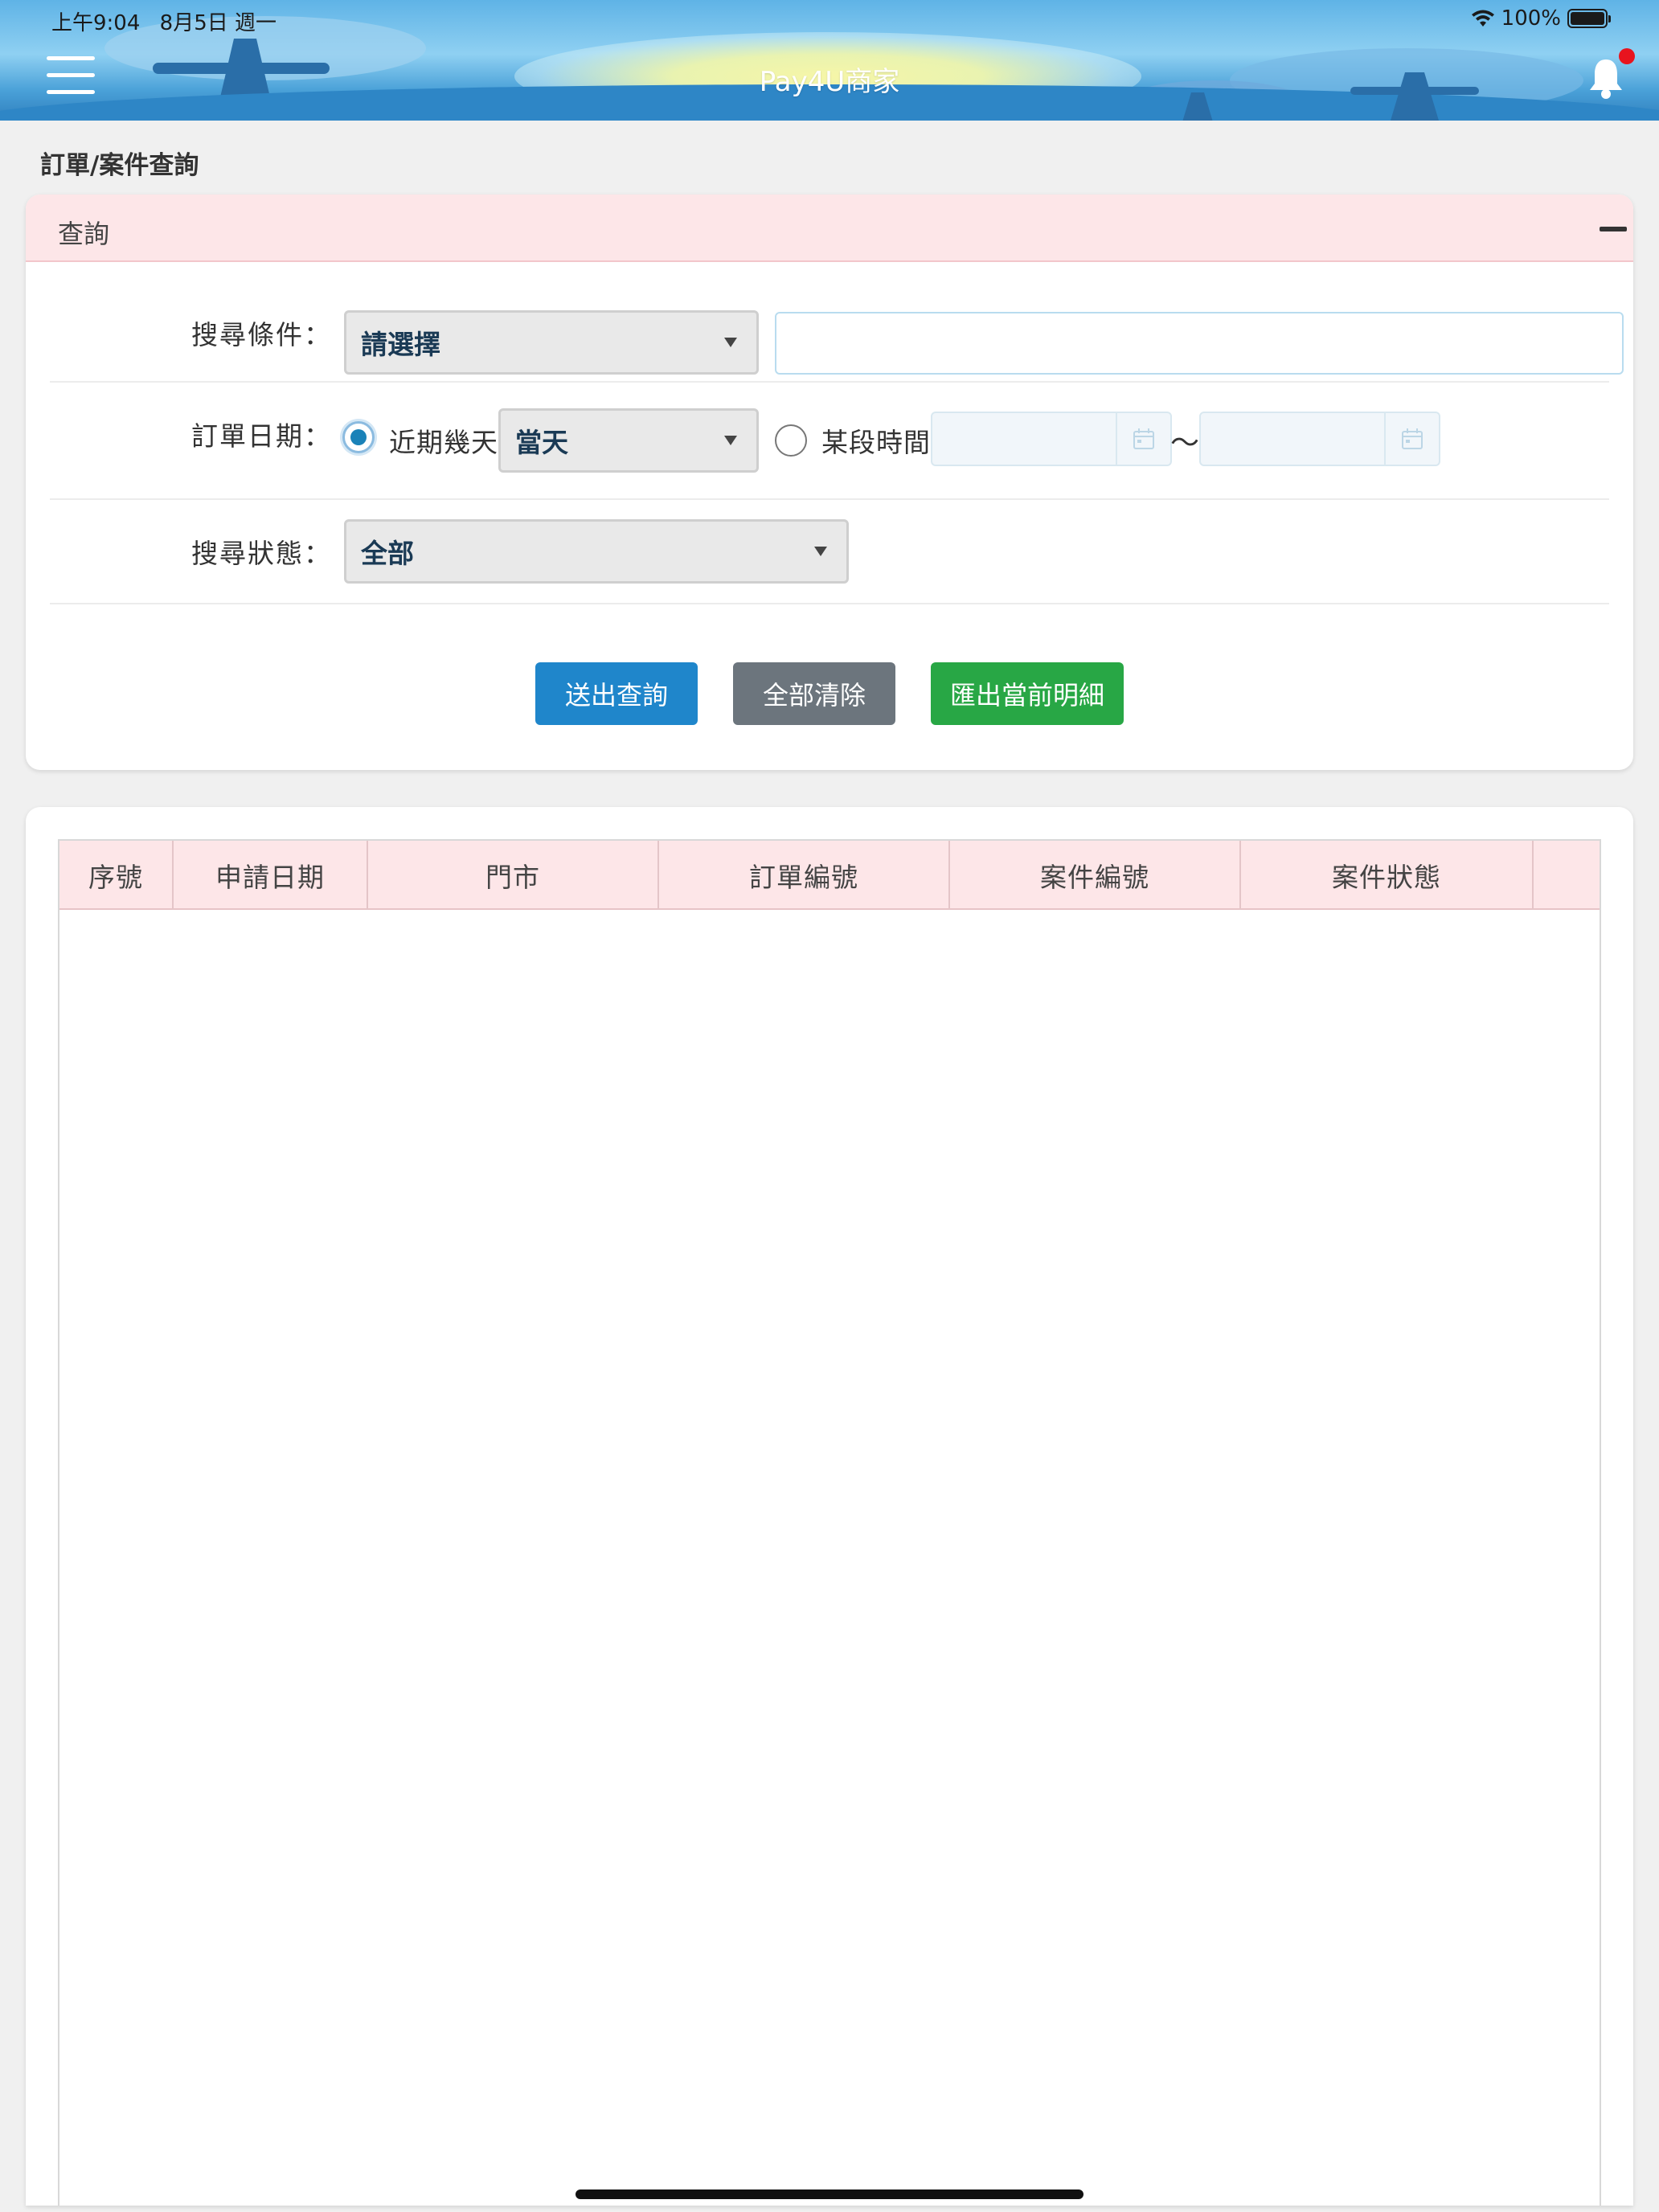 This screenshot has height=2212, width=1659. Describe the element at coordinates (1612, 228) in the screenshot. I see `collapse-button` at that location.